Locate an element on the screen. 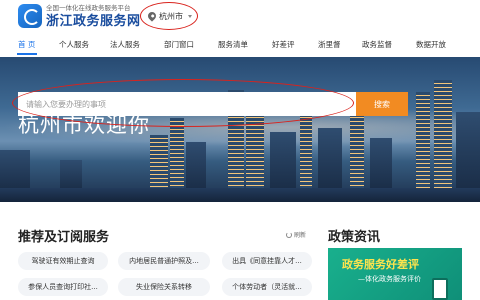 This screenshot has width=480, height=300. location-selector: 杭州市 is located at coordinates (169, 16).